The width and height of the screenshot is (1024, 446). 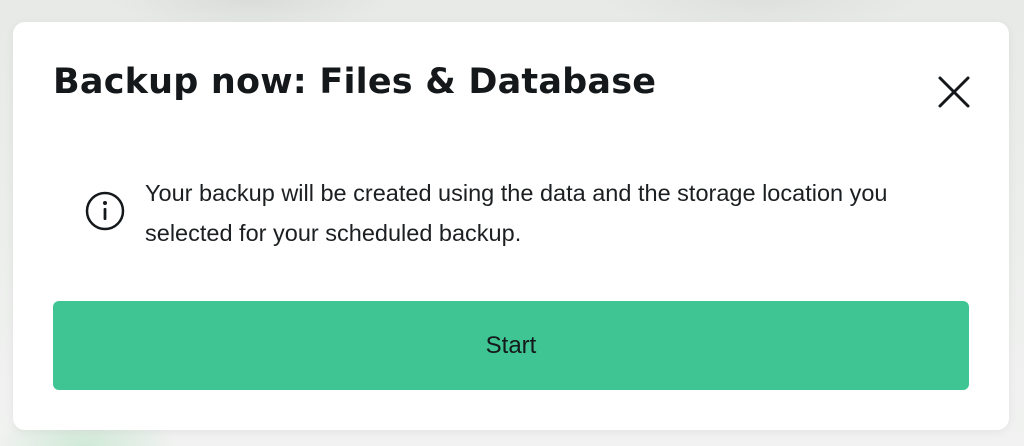 I want to click on close-button, so click(x=954, y=92).